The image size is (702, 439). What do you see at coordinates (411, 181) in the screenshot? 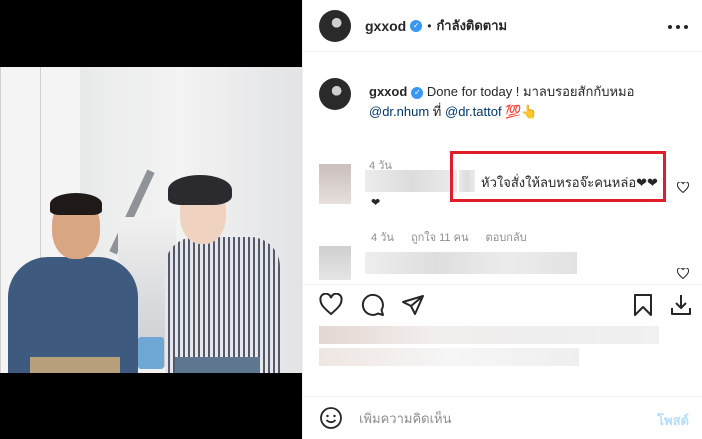
I see `blurred-username` at bounding box center [411, 181].